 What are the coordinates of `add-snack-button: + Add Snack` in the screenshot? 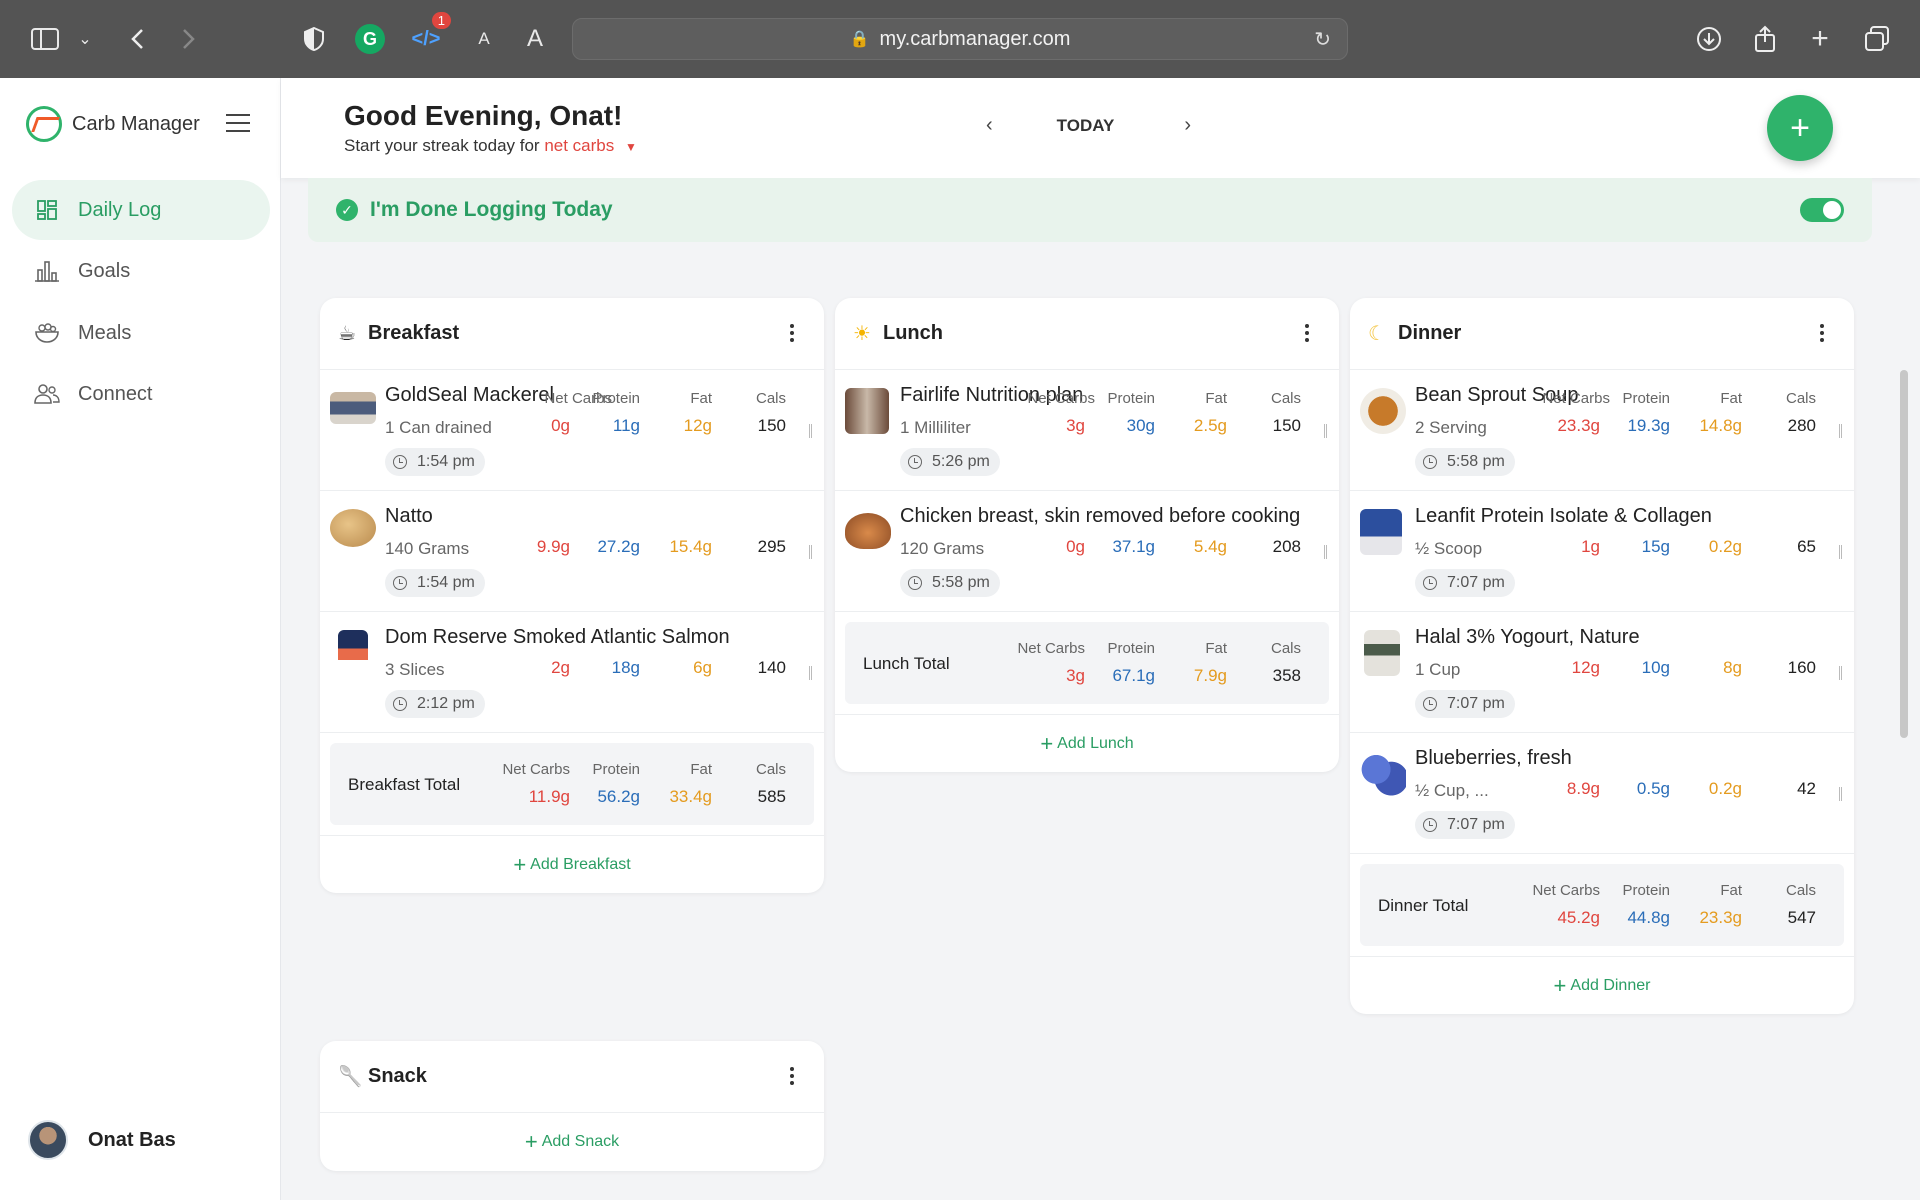 It's located at (572, 1142).